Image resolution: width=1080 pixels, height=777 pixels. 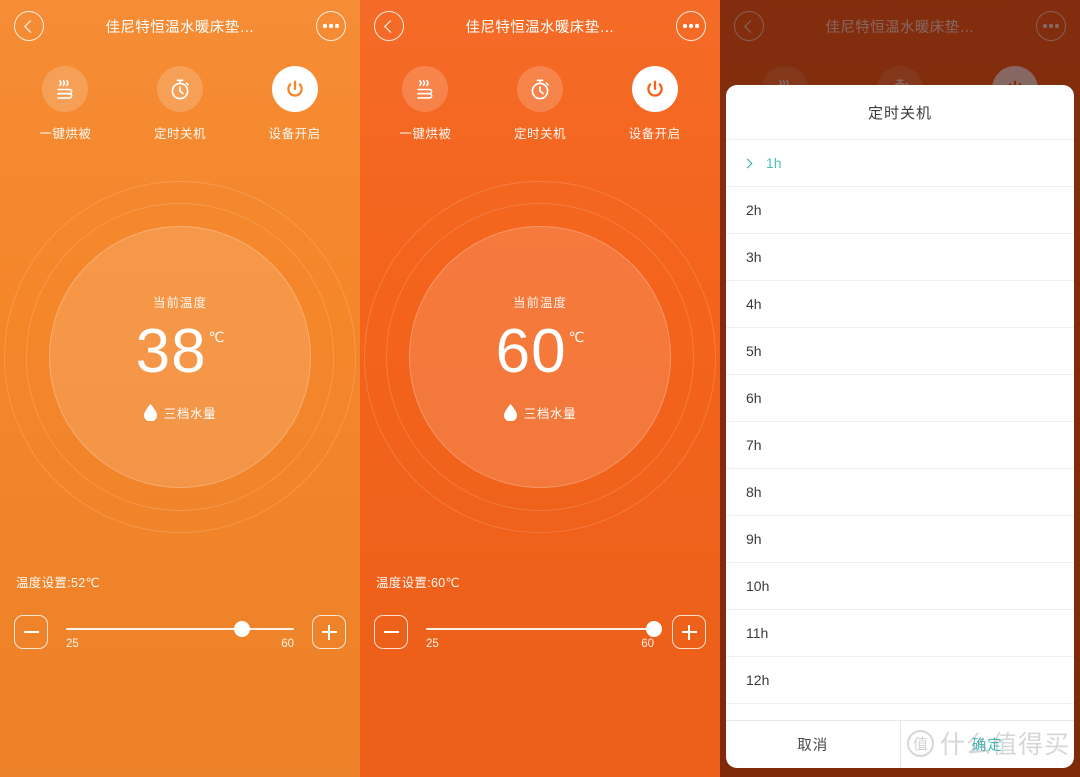 What do you see at coordinates (754, 492) in the screenshot?
I see `timer-option-label: 8h` at bounding box center [754, 492].